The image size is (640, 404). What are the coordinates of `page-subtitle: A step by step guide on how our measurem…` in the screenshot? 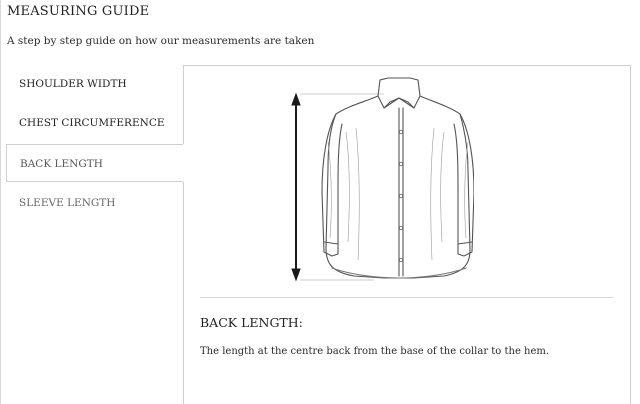 It's located at (161, 41).